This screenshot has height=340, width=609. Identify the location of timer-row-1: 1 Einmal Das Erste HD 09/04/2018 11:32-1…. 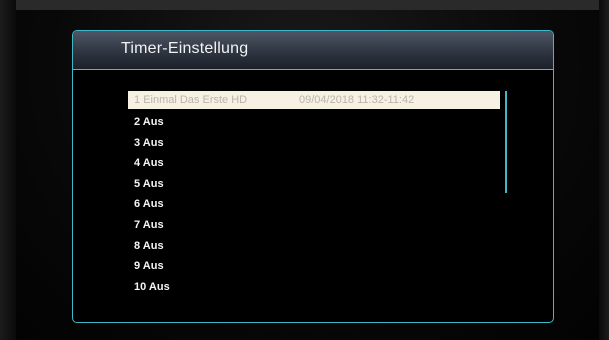
(314, 100).